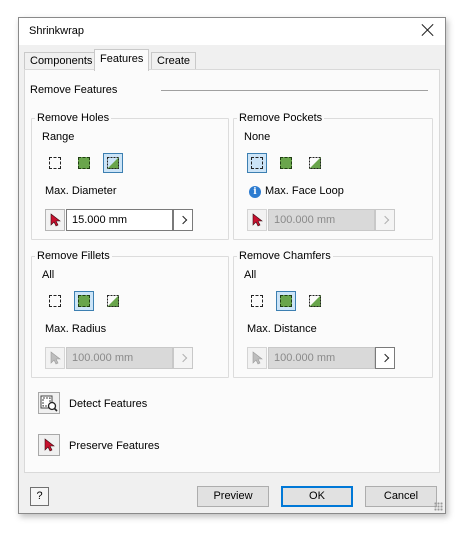 The height and width of the screenshot is (535, 466). Describe the element at coordinates (73, 118) in the screenshot. I see `group-title: Remove Holes` at that location.